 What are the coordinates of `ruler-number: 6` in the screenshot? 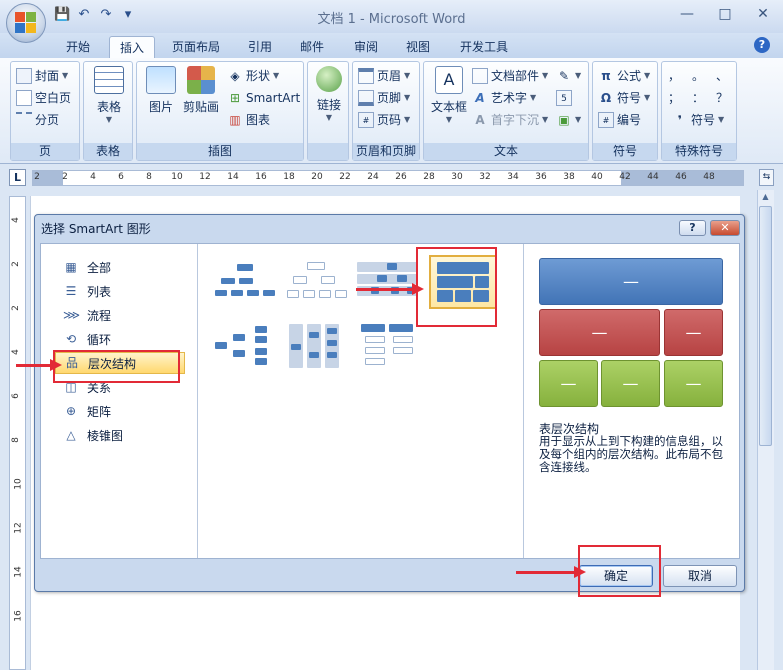 It's located at (121, 177).